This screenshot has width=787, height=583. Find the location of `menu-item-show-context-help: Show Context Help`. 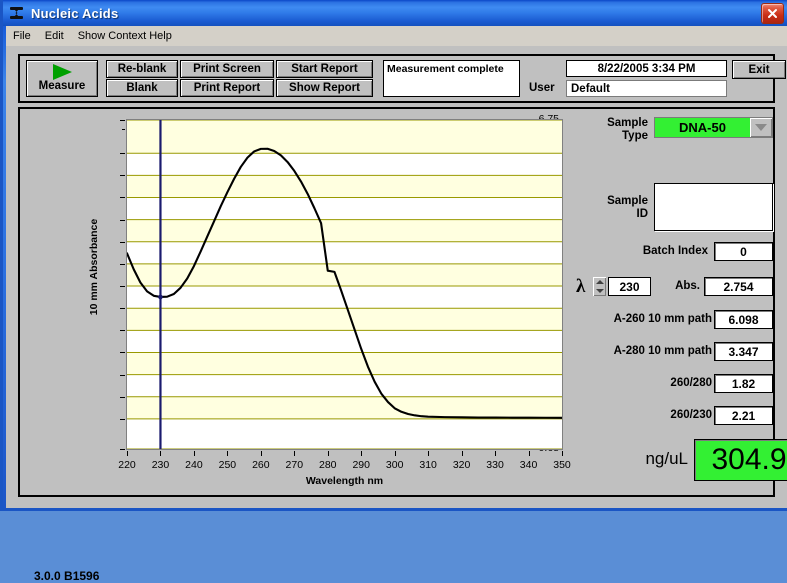

menu-item-show-context-help: Show Context Help is located at coordinates (125, 36).